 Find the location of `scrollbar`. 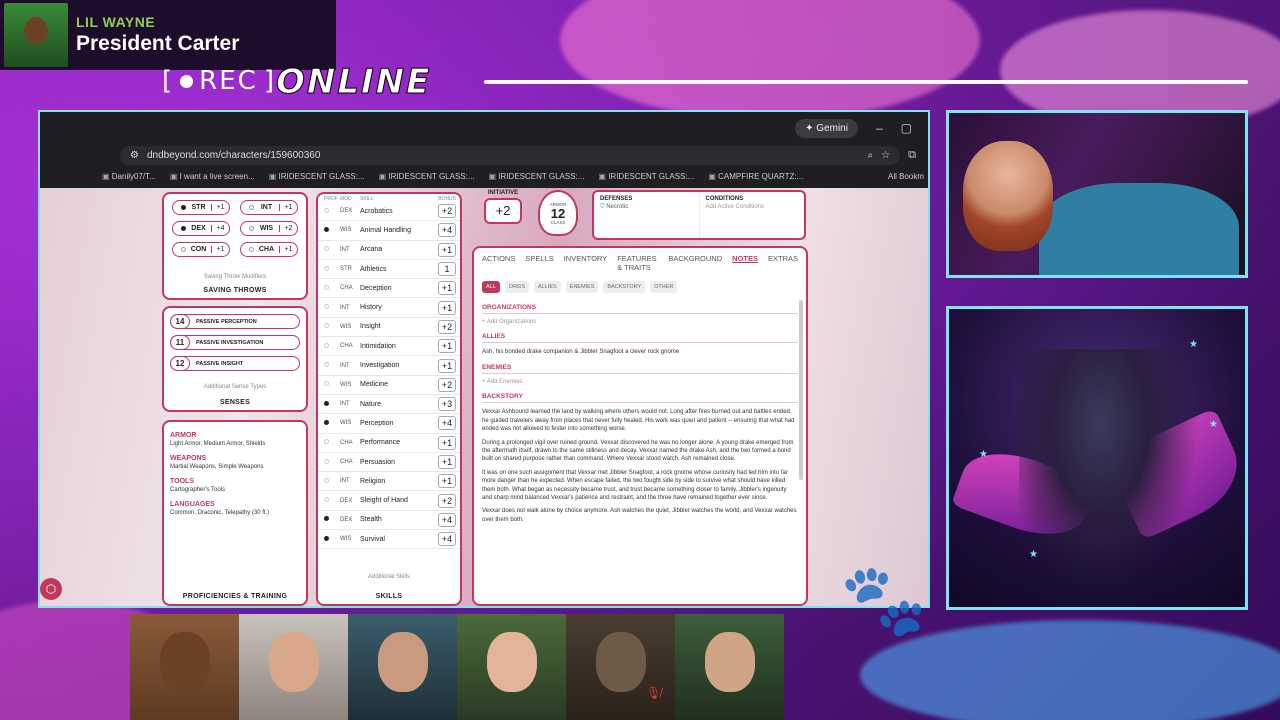

scrollbar is located at coordinates (801, 390).